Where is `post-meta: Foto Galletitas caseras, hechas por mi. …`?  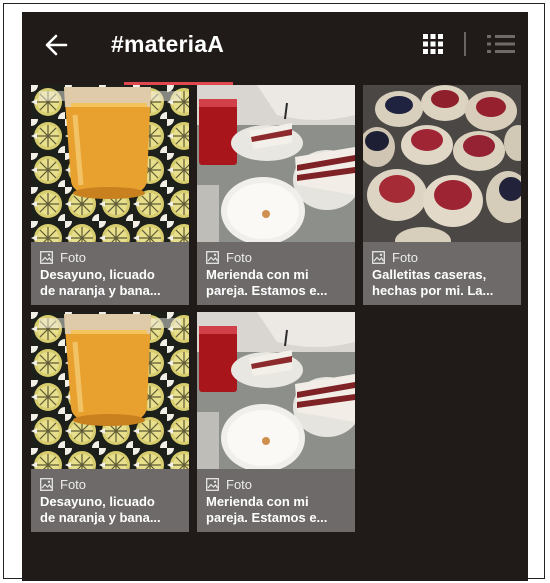
post-meta: Foto Galletitas caseras, hechas por mi. … is located at coordinates (442, 273).